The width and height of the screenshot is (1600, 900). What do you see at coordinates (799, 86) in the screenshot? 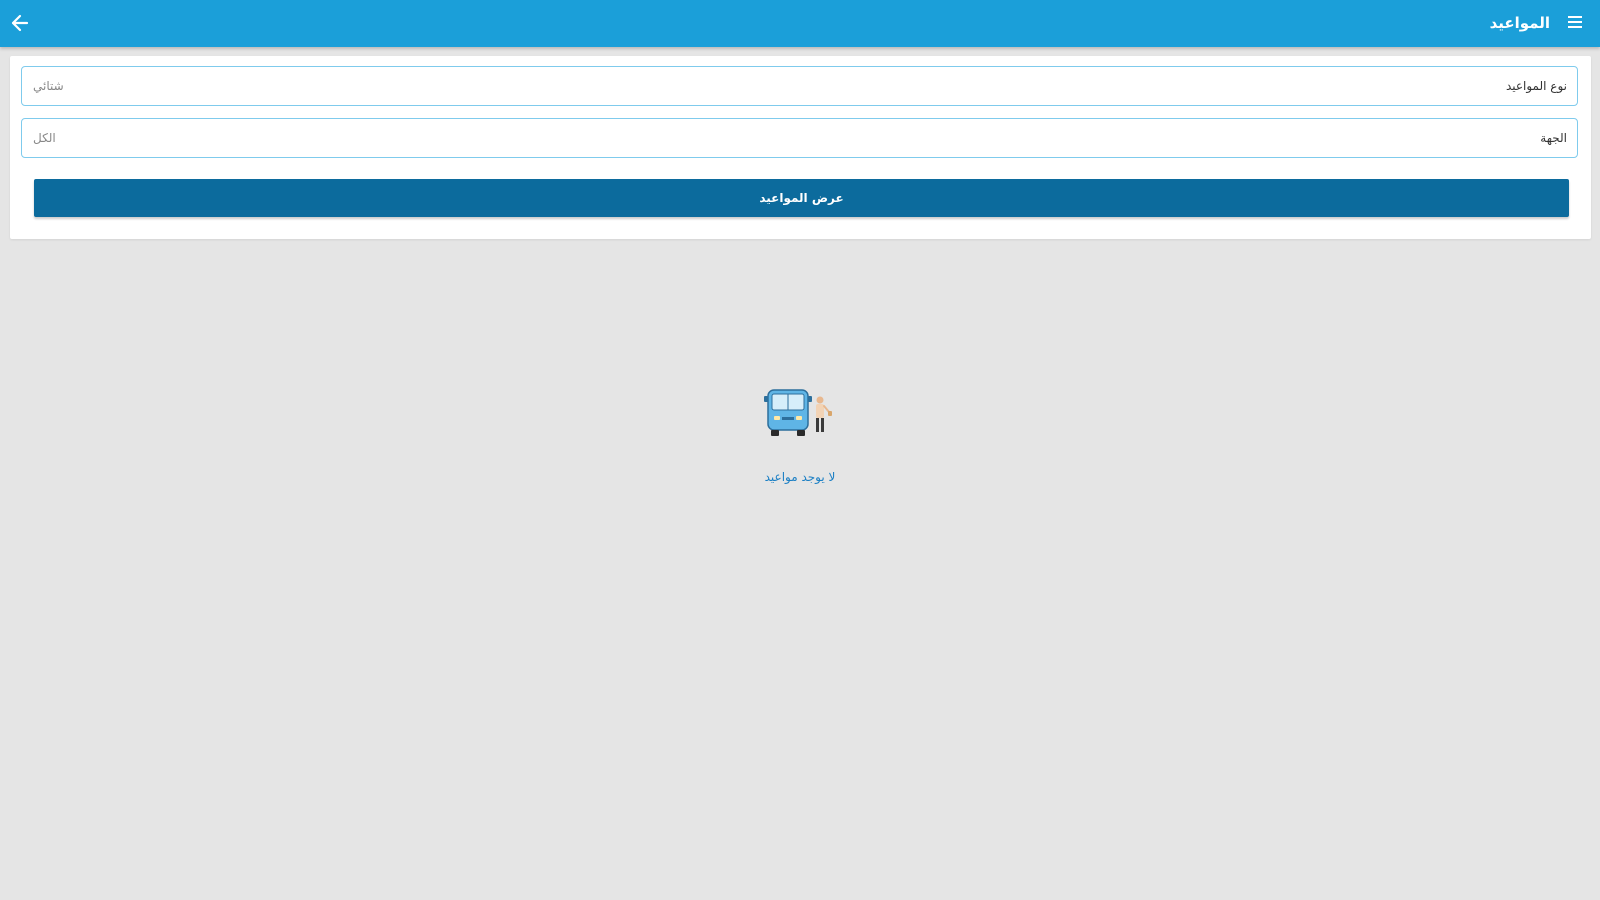
I see `schedule-type-select: نوع المواعيد شتائي` at bounding box center [799, 86].